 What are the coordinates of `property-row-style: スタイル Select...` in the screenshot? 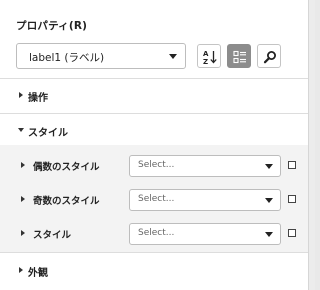 It's located at (154, 235).